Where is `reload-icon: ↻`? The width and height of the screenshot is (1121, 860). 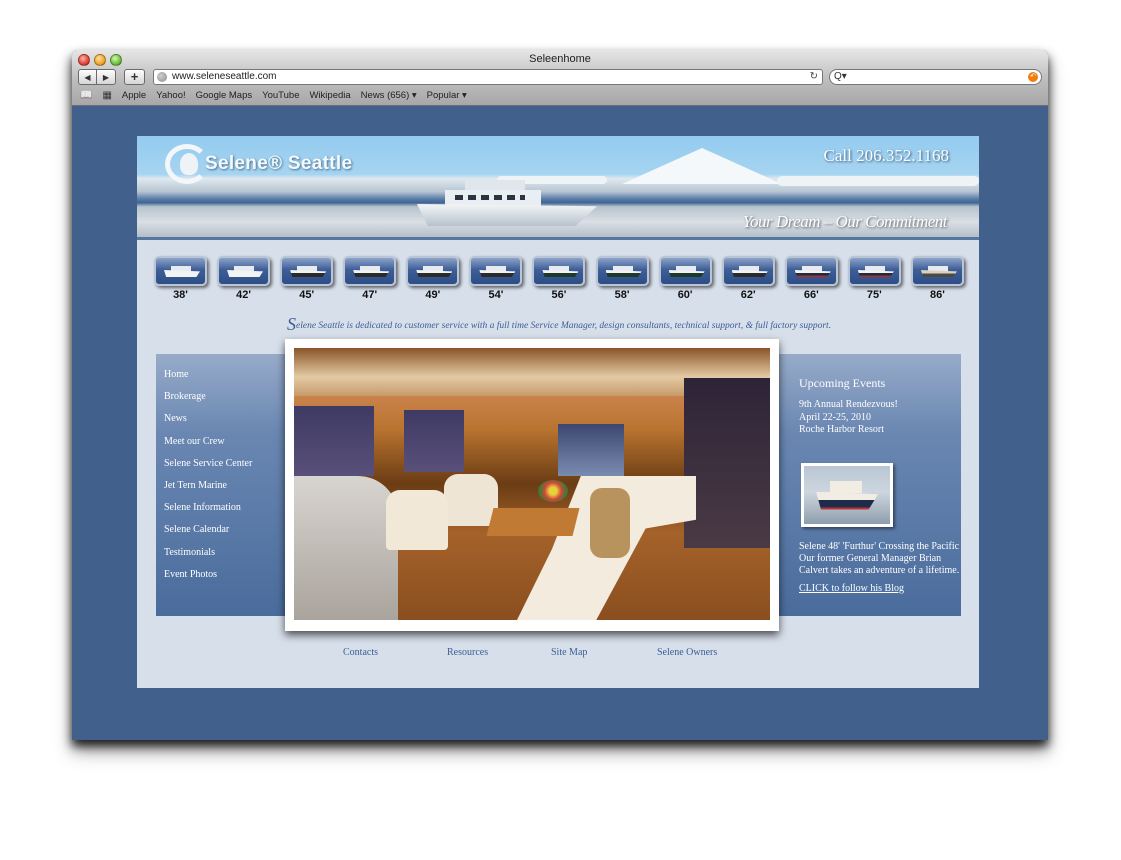
reload-icon: ↻ is located at coordinates (814, 77).